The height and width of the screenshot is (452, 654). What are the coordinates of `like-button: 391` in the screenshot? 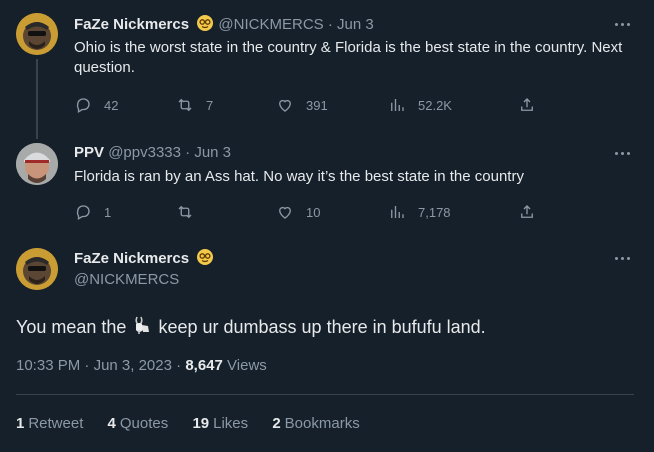 It's located at (302, 105).